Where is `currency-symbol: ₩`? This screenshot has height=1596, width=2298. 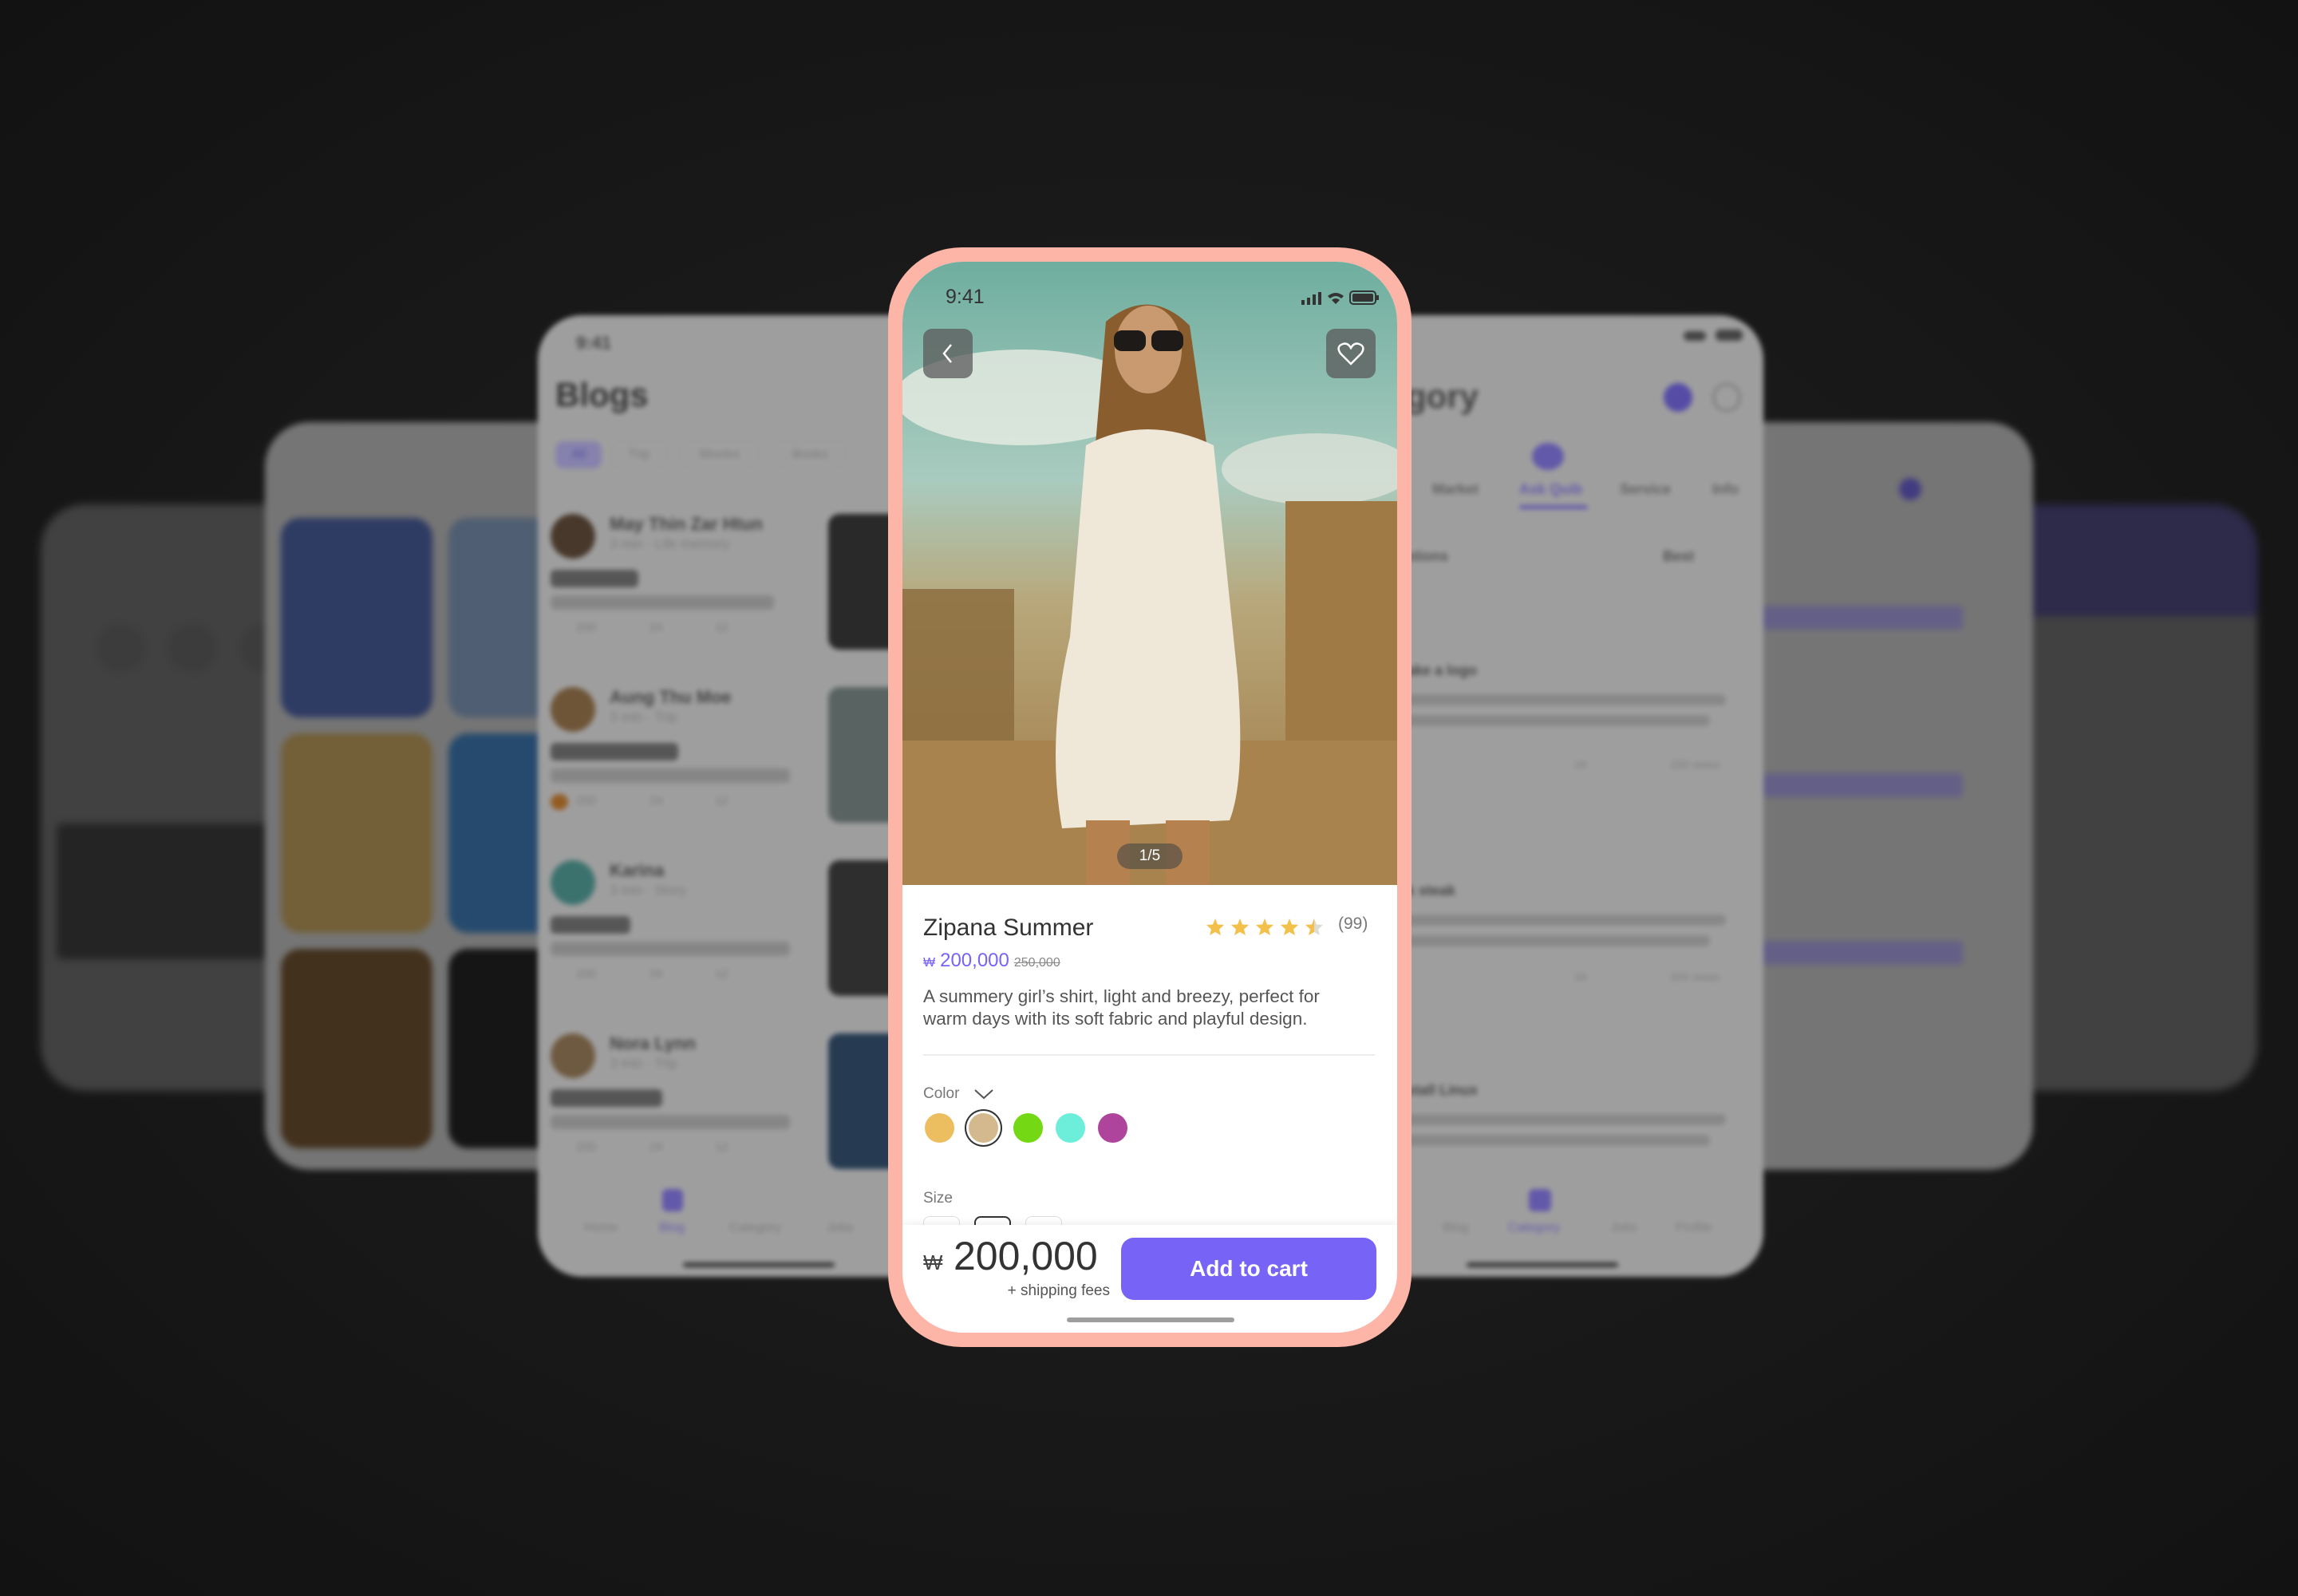 currency-symbol: ₩ is located at coordinates (929, 963).